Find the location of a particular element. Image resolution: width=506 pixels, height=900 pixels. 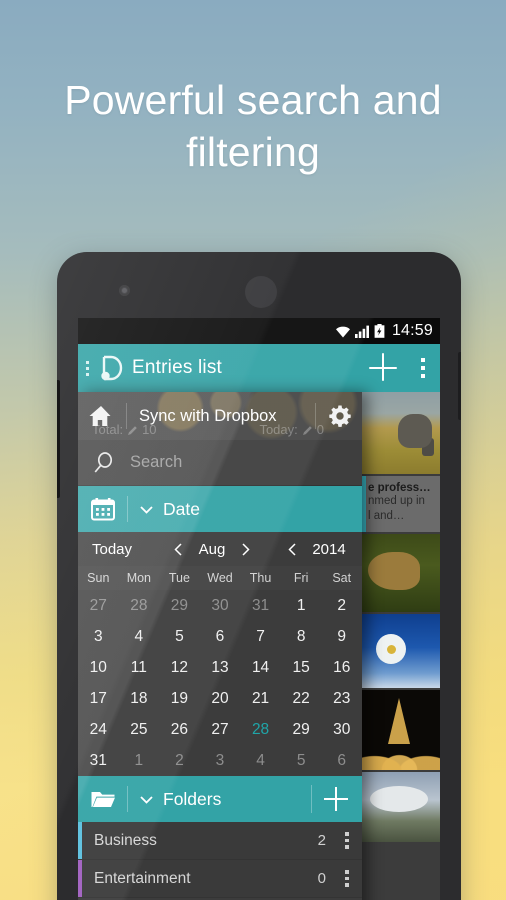

calendar-day: 12 is located at coordinates (179, 667).